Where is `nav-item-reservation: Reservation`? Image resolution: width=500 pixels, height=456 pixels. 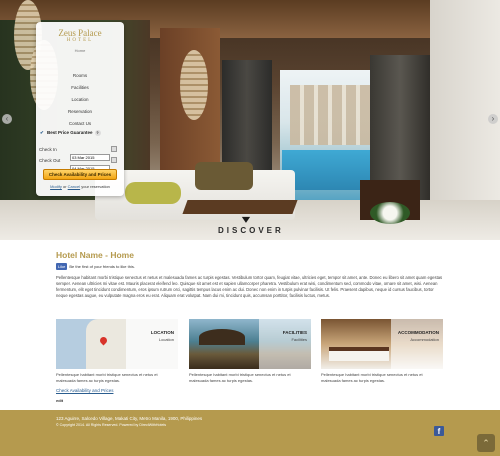 nav-item-reservation: Reservation is located at coordinates (80, 112).